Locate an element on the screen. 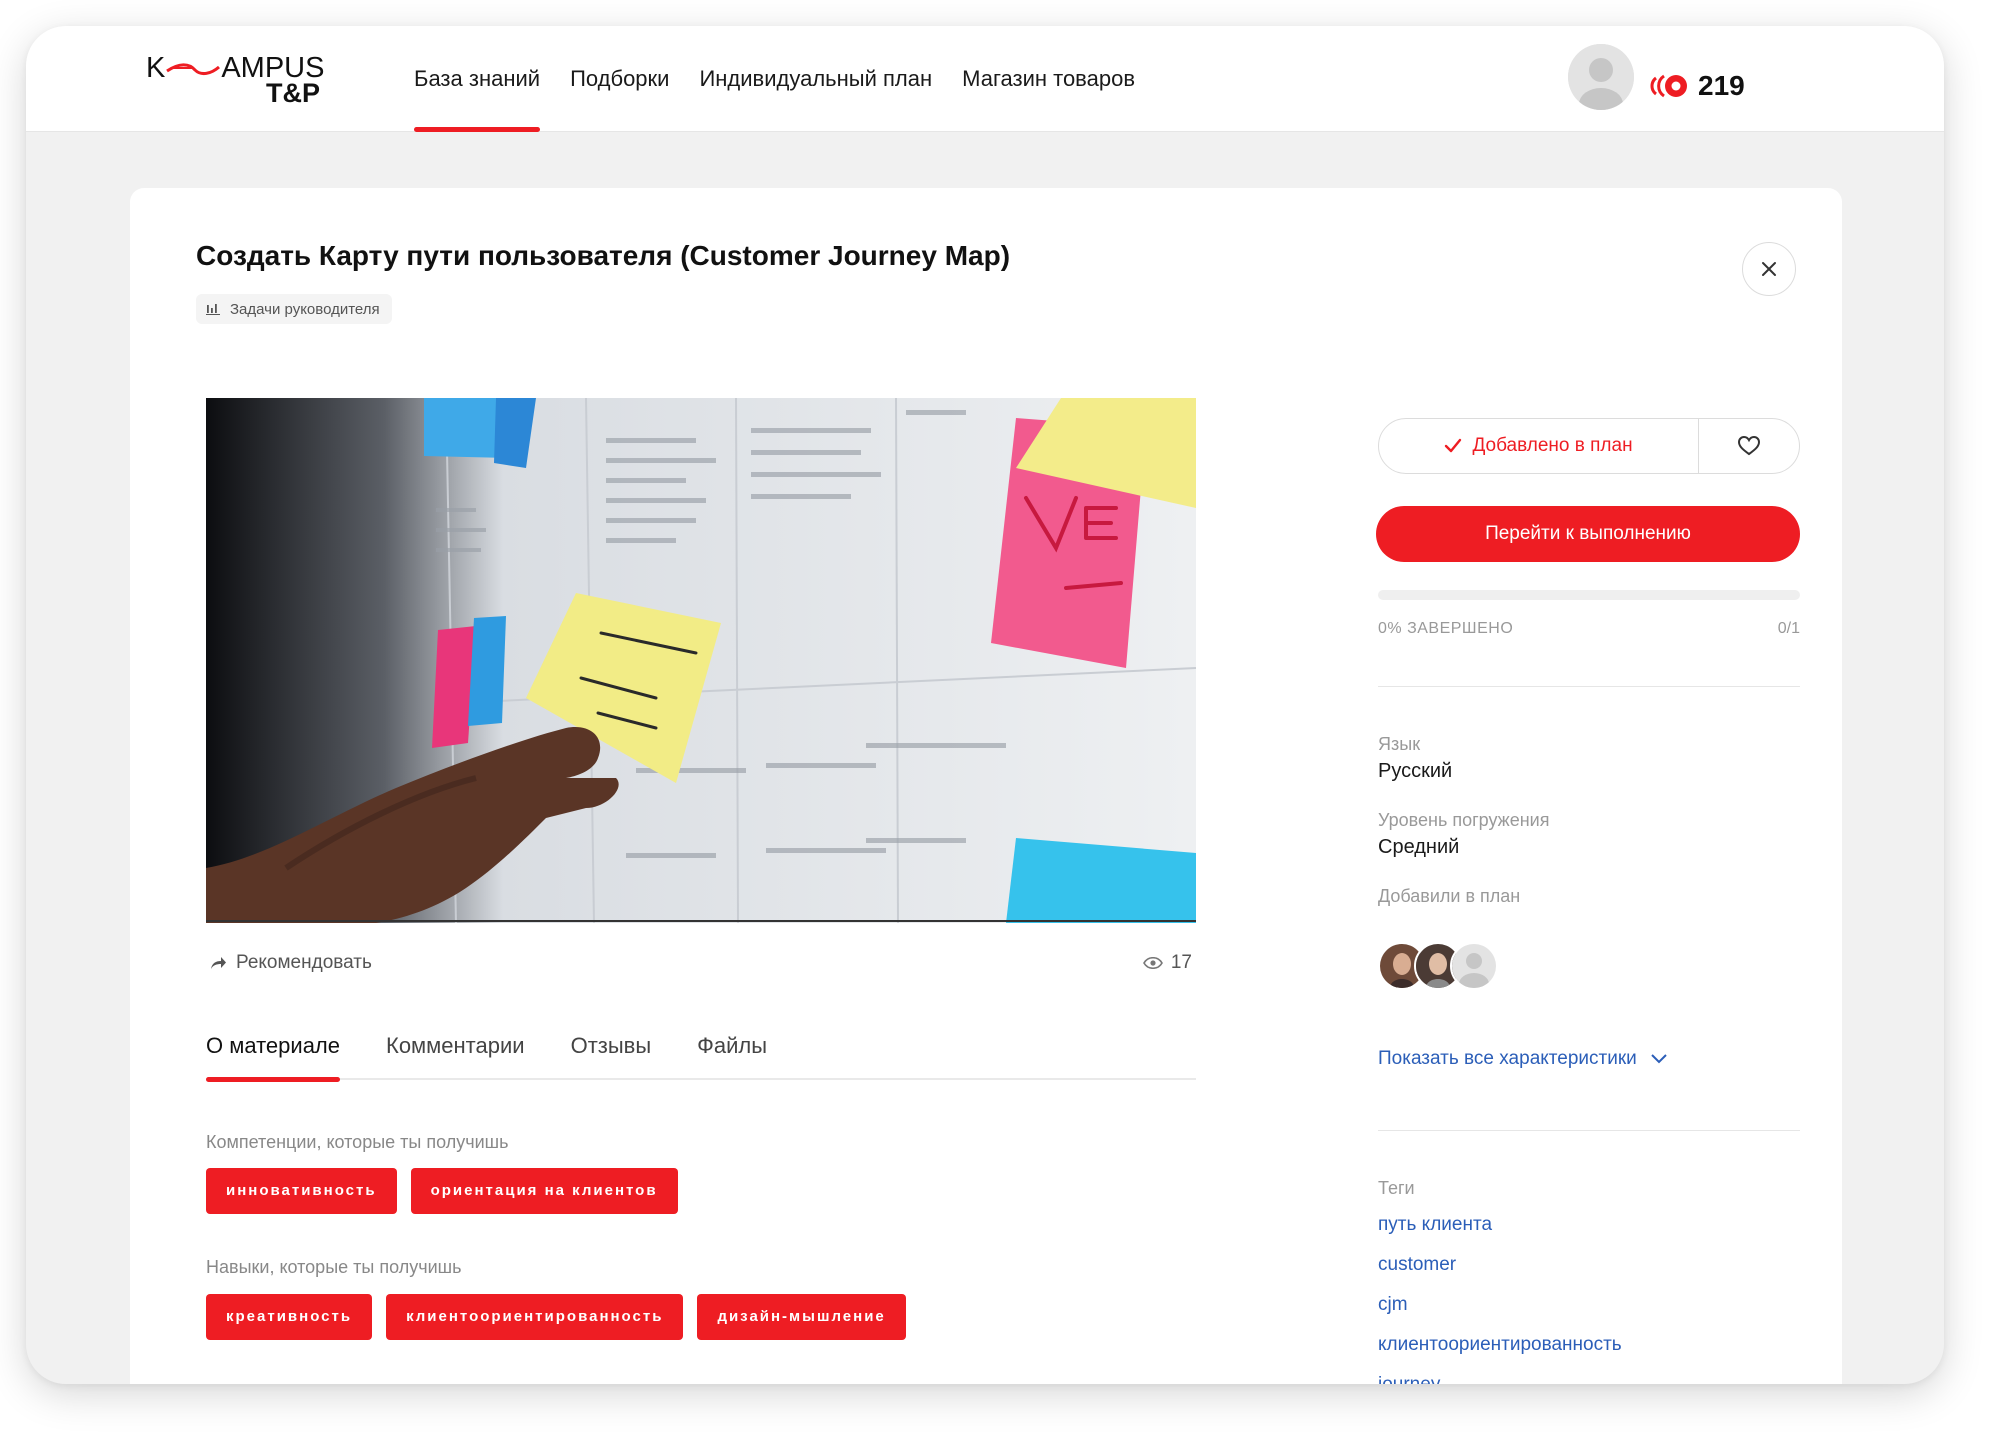 Image resolution: width=2000 pixels, height=1440 pixels. tag-link: journey is located at coordinates (1409, 1379).